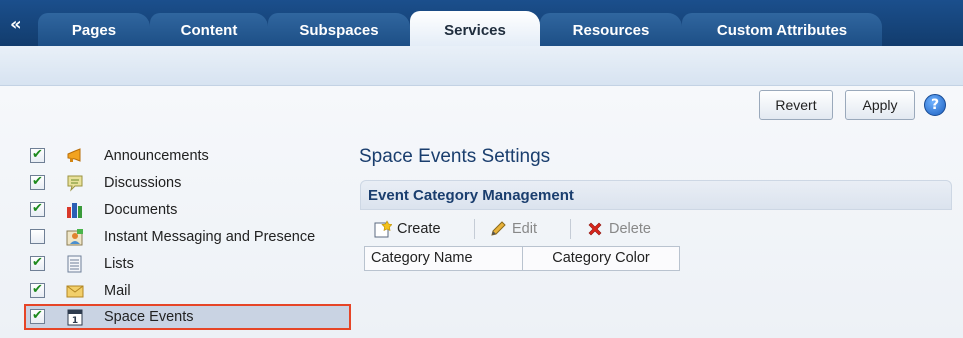 Image resolution: width=963 pixels, height=338 pixels. I want to click on service-item-space-events: ✔ 1 Space Events, so click(187, 317).